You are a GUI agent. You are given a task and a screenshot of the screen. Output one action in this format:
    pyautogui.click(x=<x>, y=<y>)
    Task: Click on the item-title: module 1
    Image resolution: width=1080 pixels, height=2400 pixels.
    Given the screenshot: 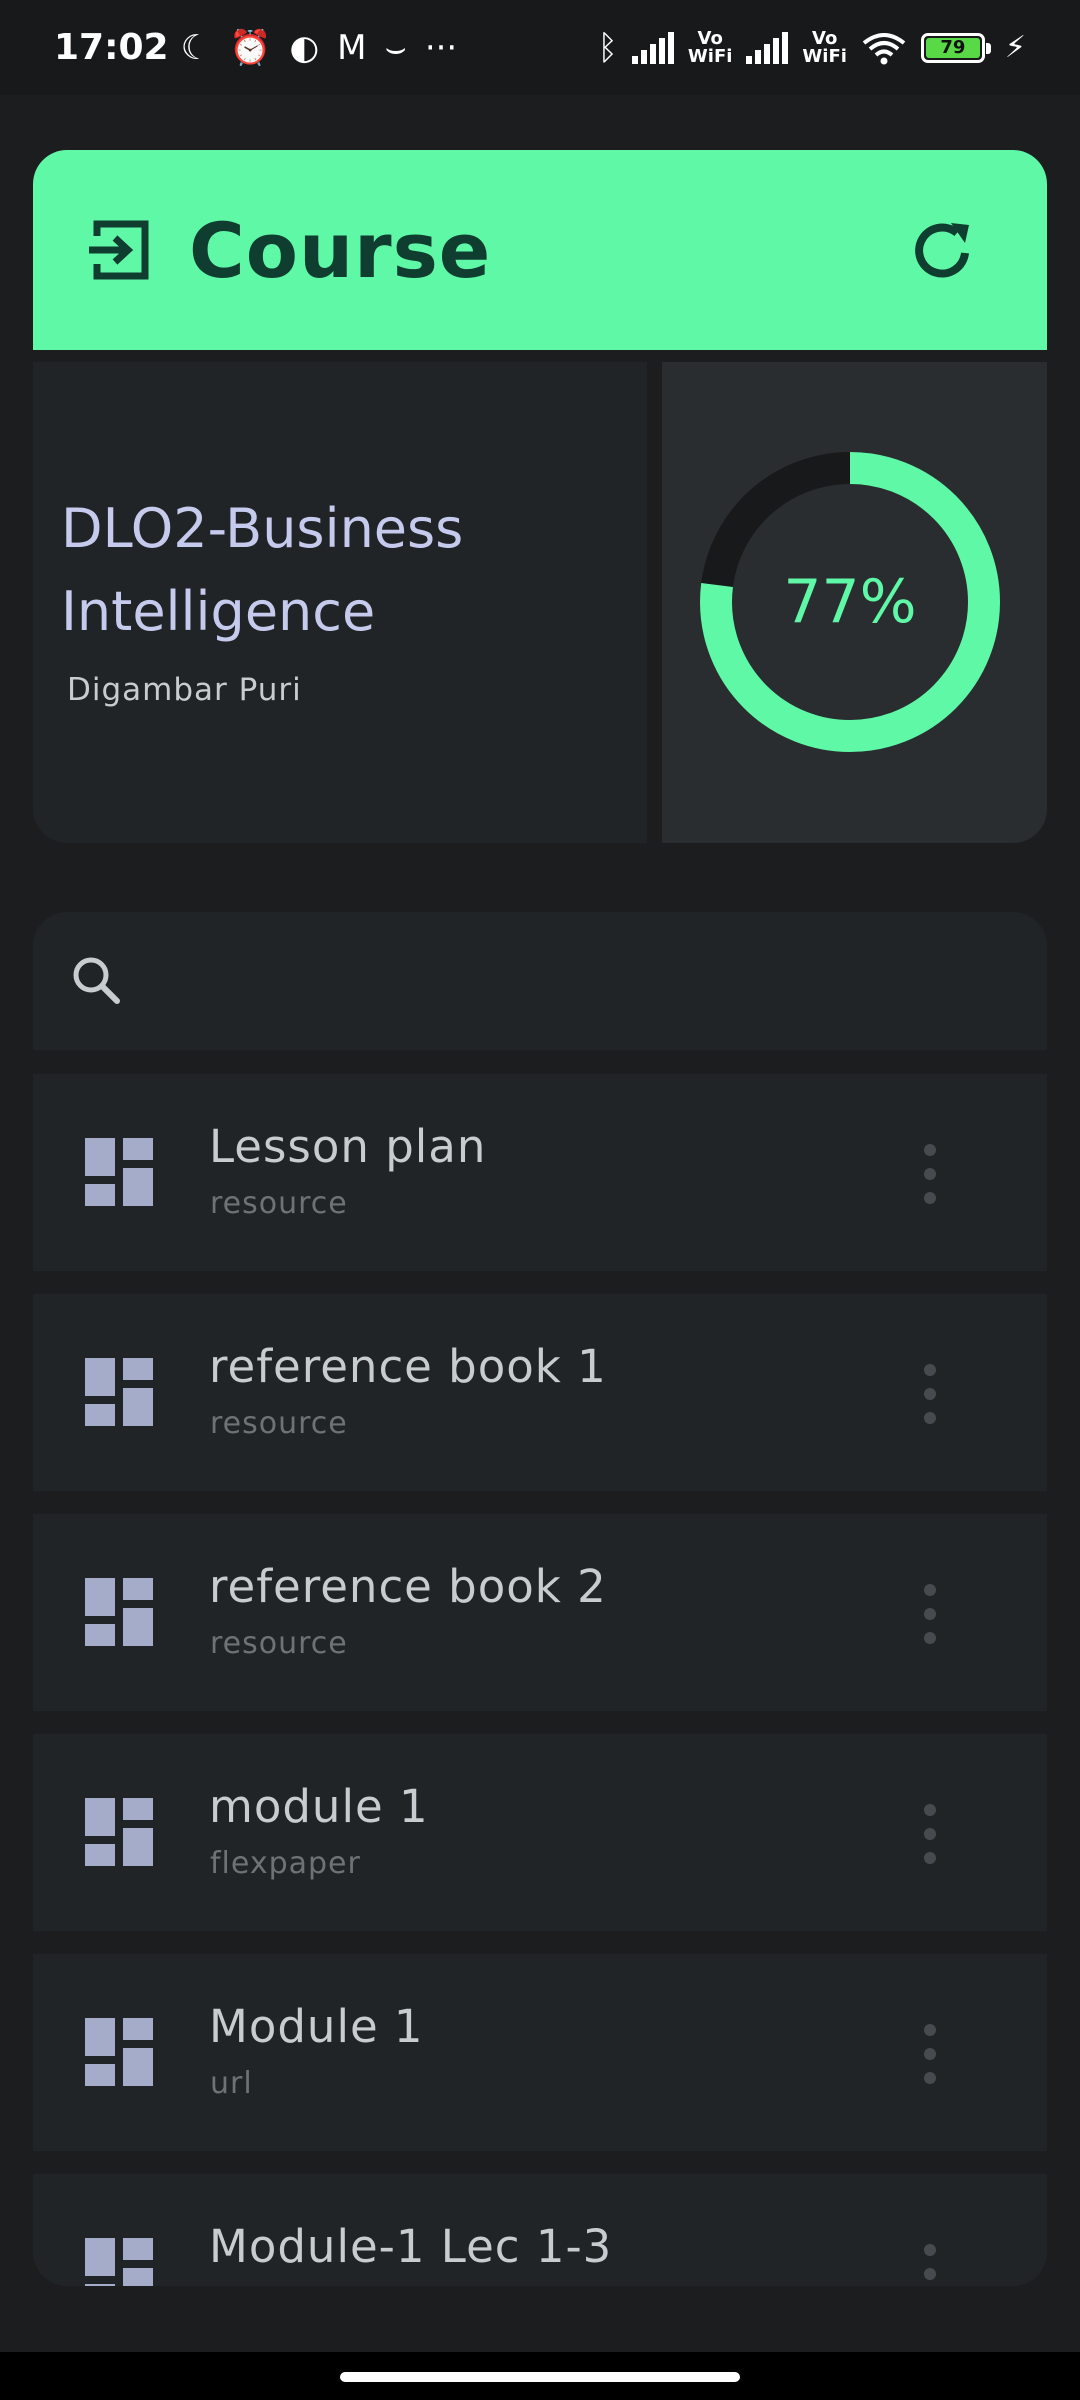 What is the action you would take?
    pyautogui.click(x=319, y=1806)
    